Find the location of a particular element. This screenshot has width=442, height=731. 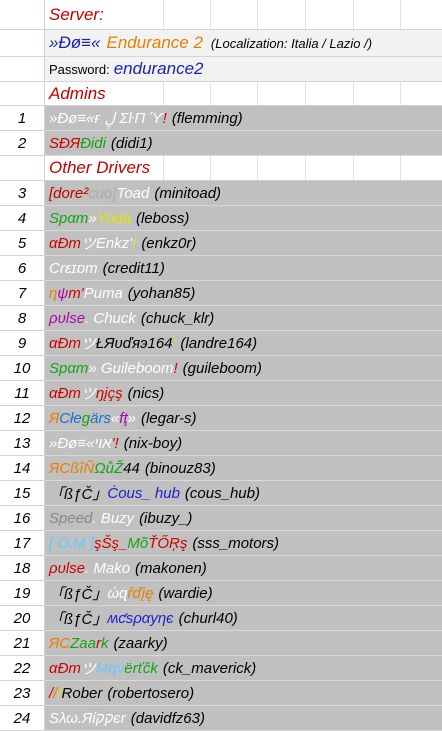

driver-name-part: Ð is located at coordinates (63, 393).